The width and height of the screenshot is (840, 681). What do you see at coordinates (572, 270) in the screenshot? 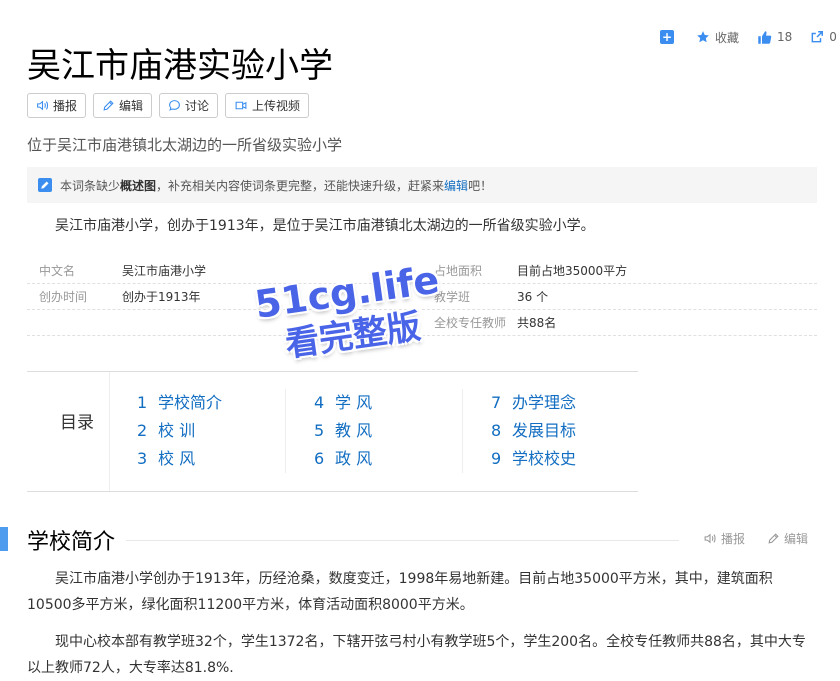
I see `info-value: 目前占地35000平方` at bounding box center [572, 270].